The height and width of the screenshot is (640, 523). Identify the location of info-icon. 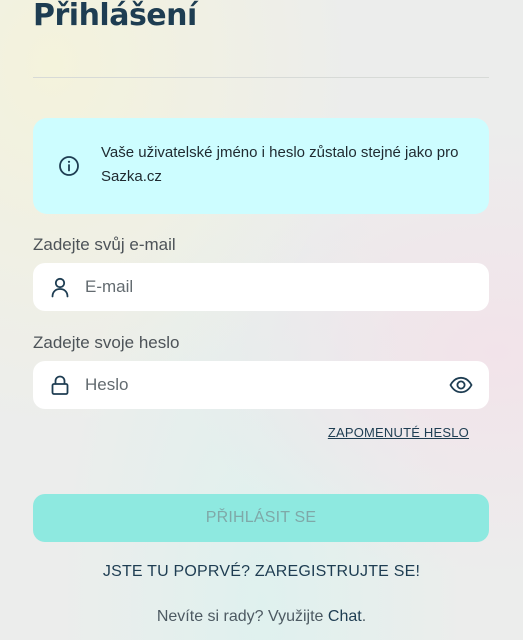
(69, 166).